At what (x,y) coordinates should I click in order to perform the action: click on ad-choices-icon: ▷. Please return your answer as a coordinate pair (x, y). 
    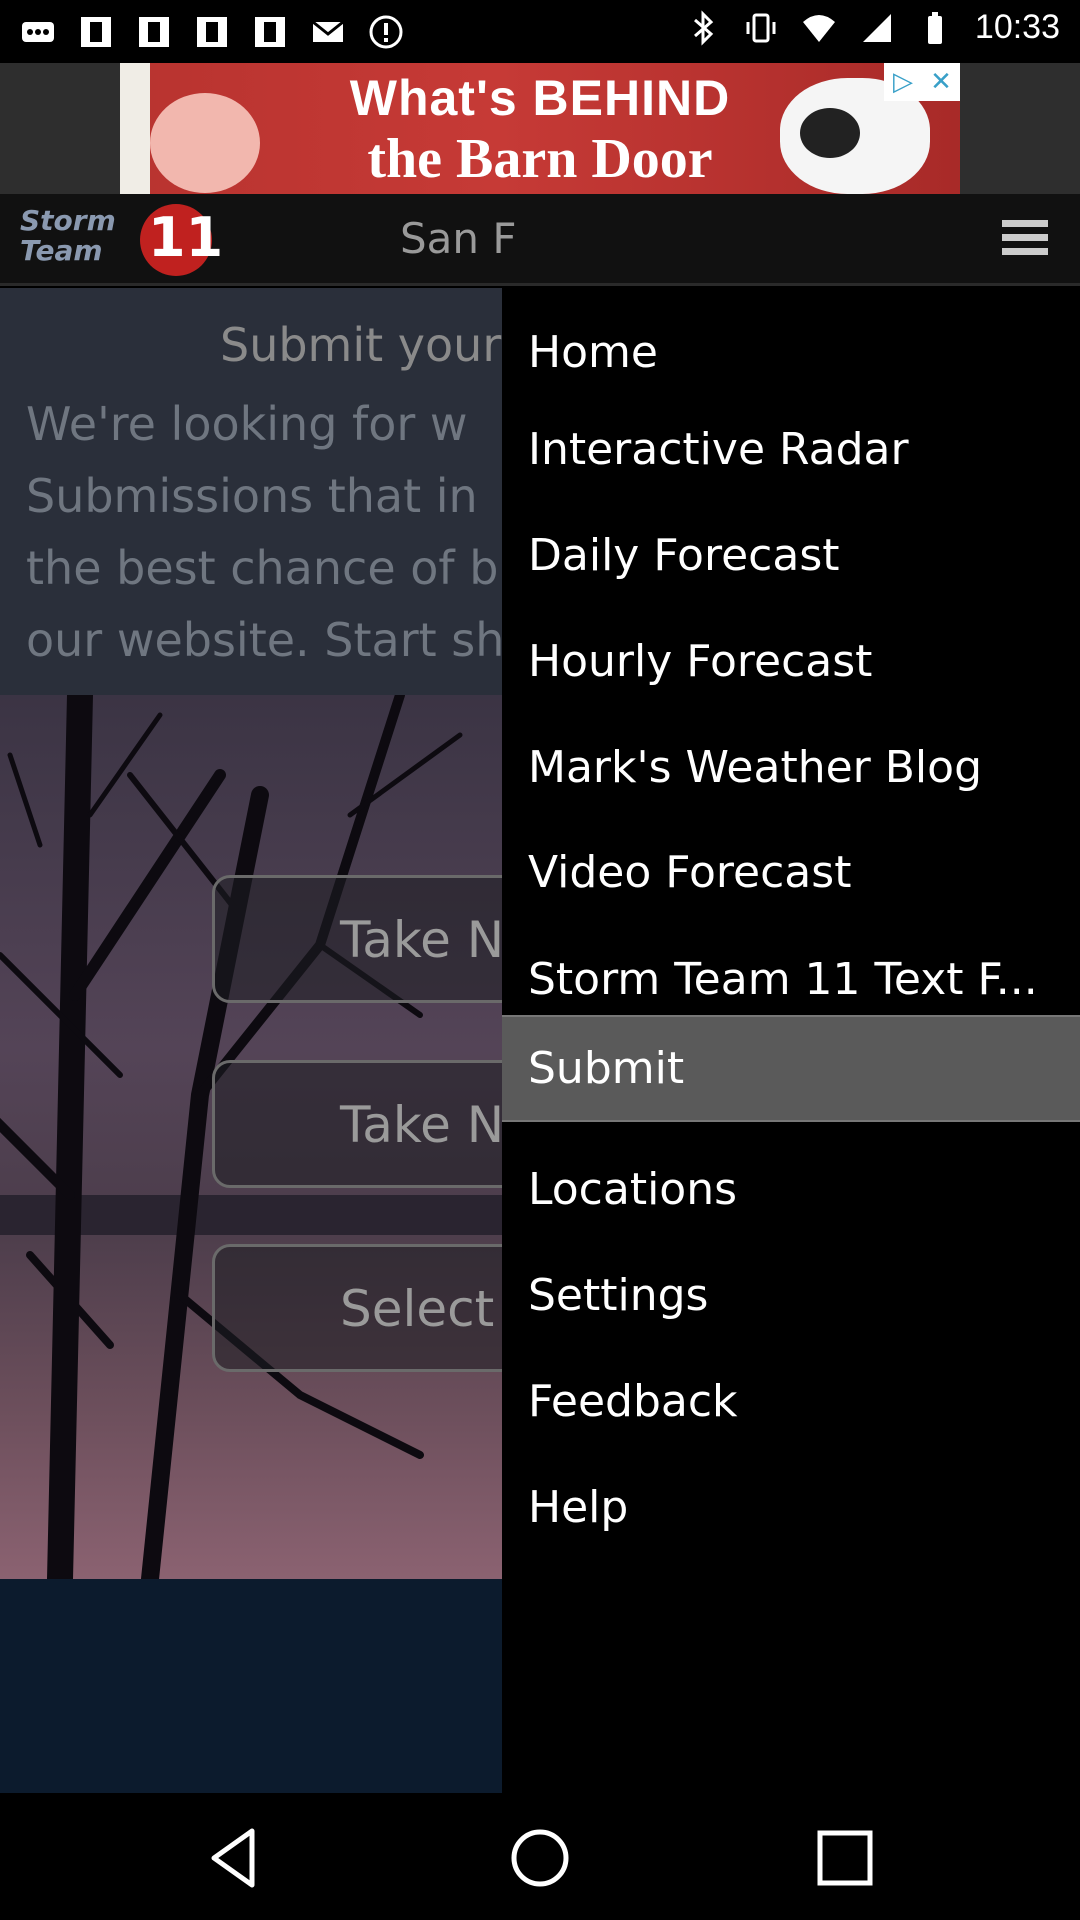
    Looking at the image, I should click on (903, 82).